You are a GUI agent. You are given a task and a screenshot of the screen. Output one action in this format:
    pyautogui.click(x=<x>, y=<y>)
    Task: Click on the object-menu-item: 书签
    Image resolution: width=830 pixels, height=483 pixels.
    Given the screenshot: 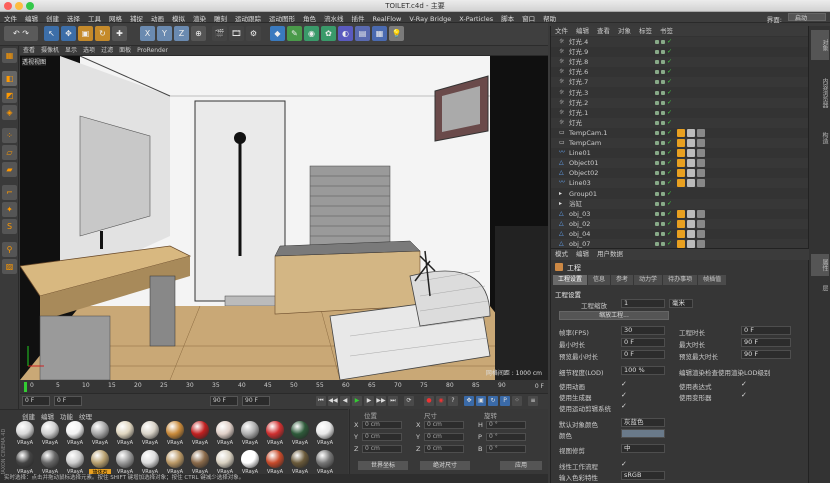 What is the action you would take?
    pyautogui.click(x=666, y=31)
    